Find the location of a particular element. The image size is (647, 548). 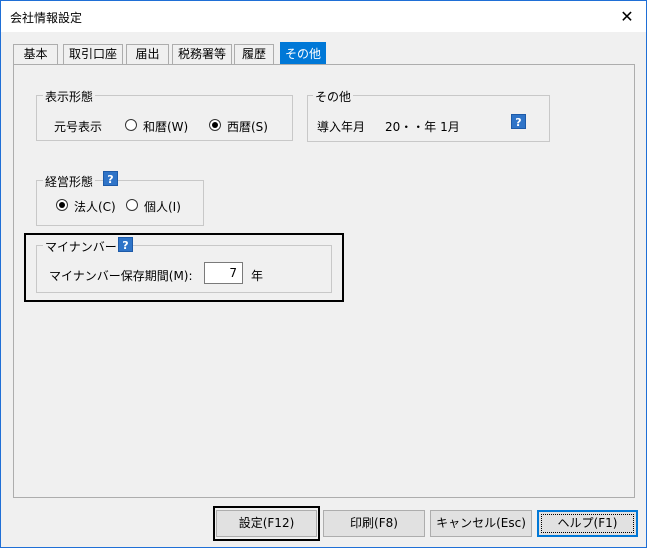

radio-individual-label: 個人(I) is located at coordinates (162, 206).